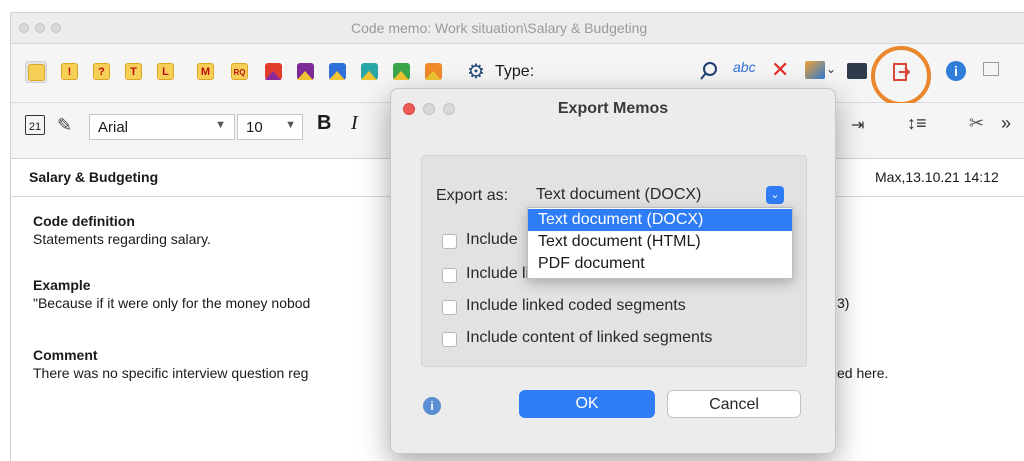 This screenshot has width=1024, height=461. I want to click on export-format-value: Text document (DOCX), so click(619, 194).